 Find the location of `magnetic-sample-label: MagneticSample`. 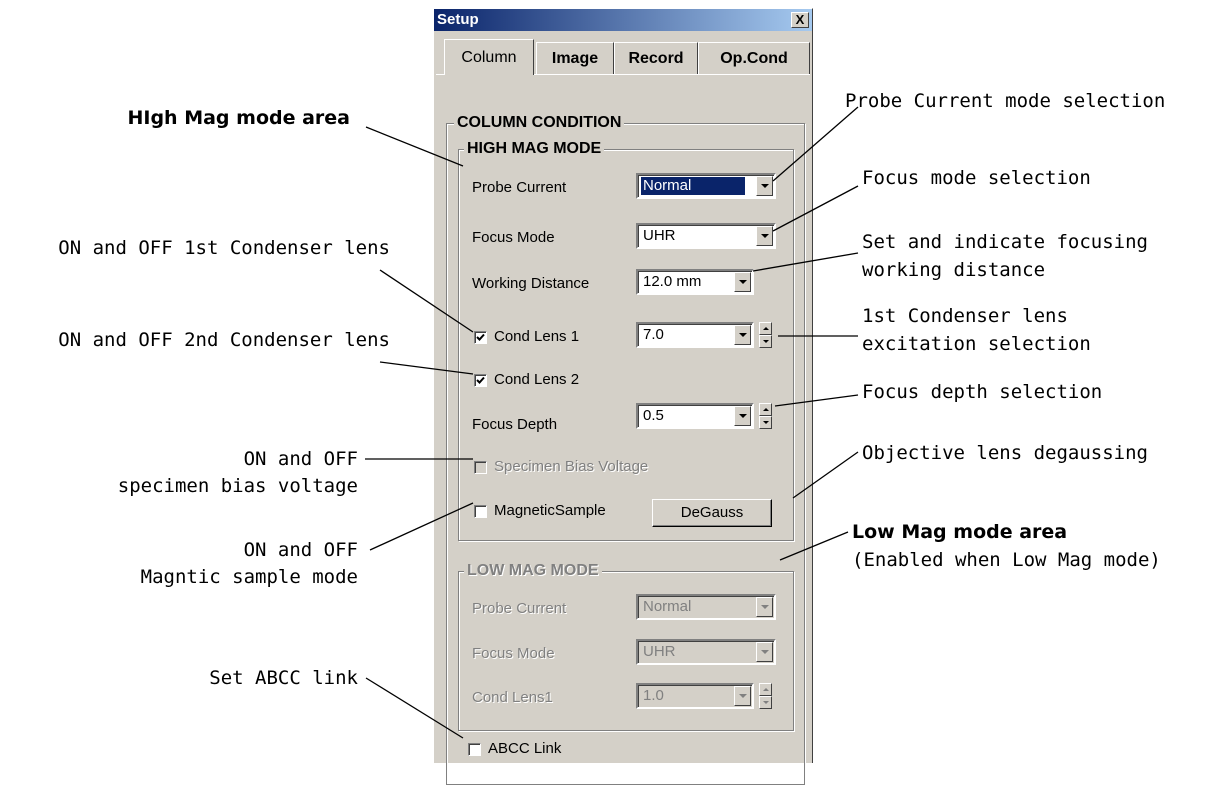

magnetic-sample-label: MagneticSample is located at coordinates (550, 510).